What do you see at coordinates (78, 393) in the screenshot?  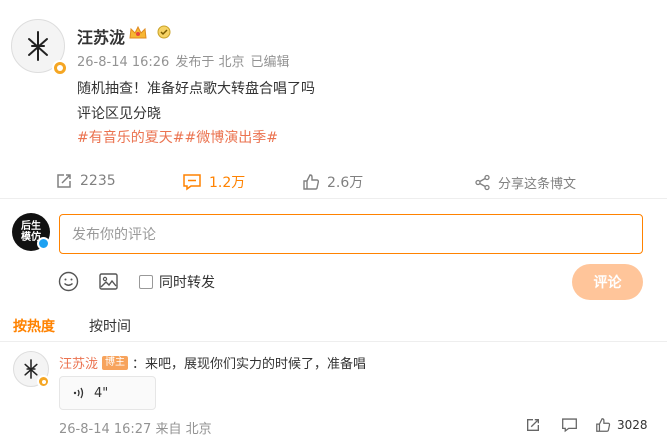 I see `voice-icon` at bounding box center [78, 393].